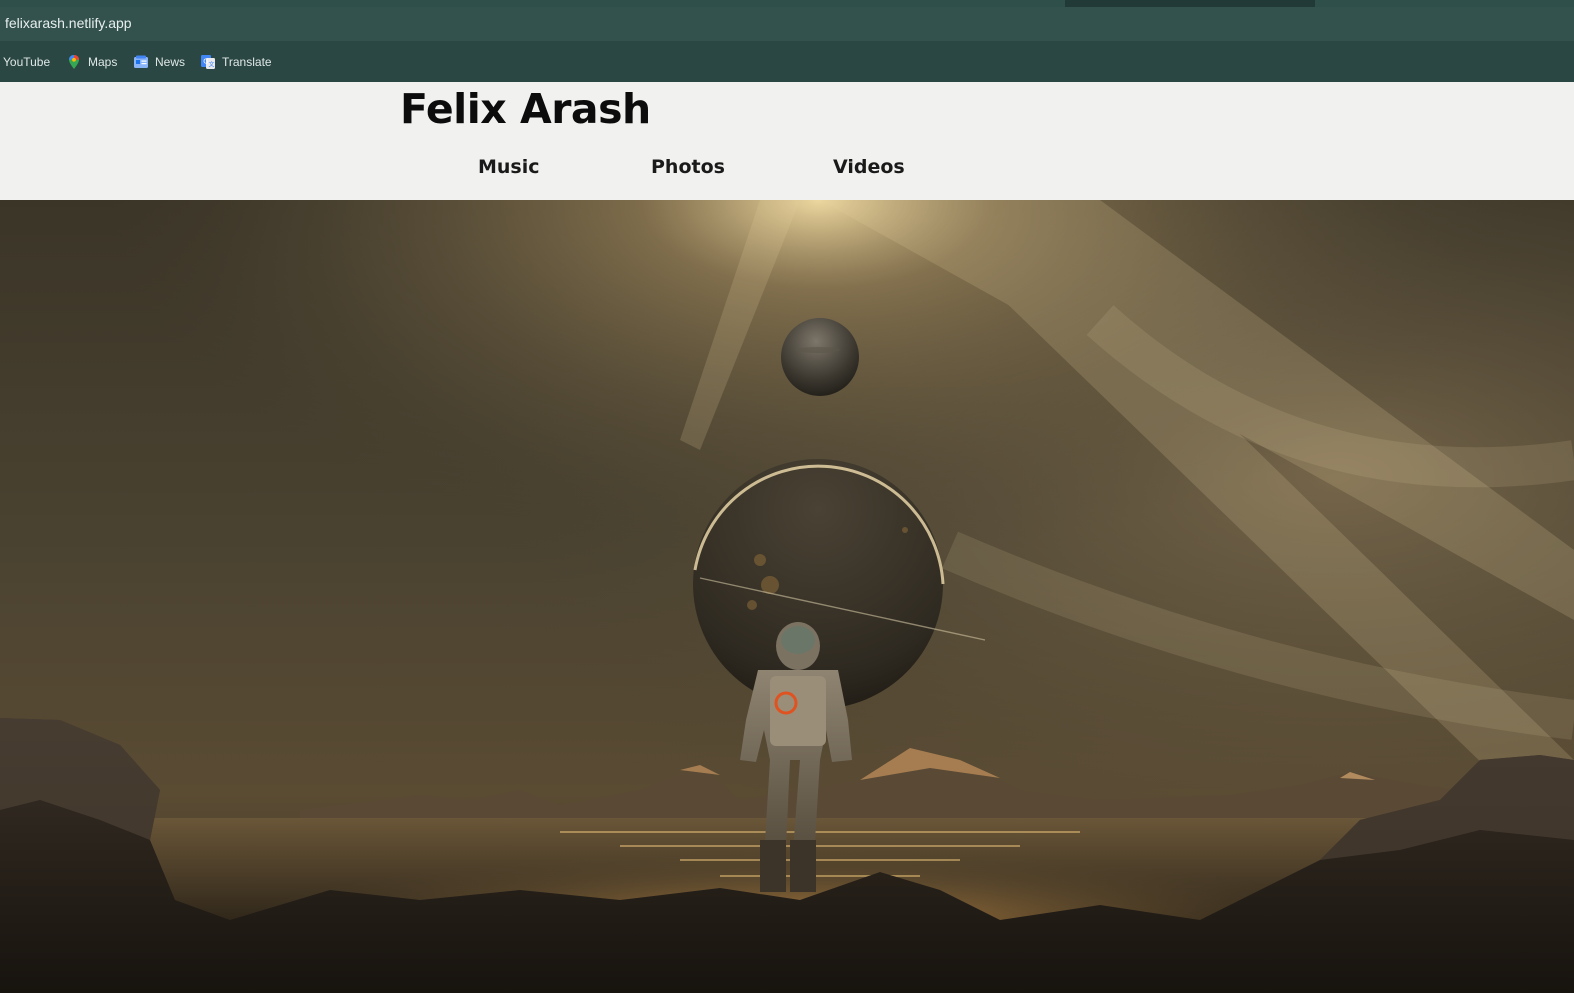 The image size is (1574, 993). I want to click on bookmark-label: News, so click(170, 62).